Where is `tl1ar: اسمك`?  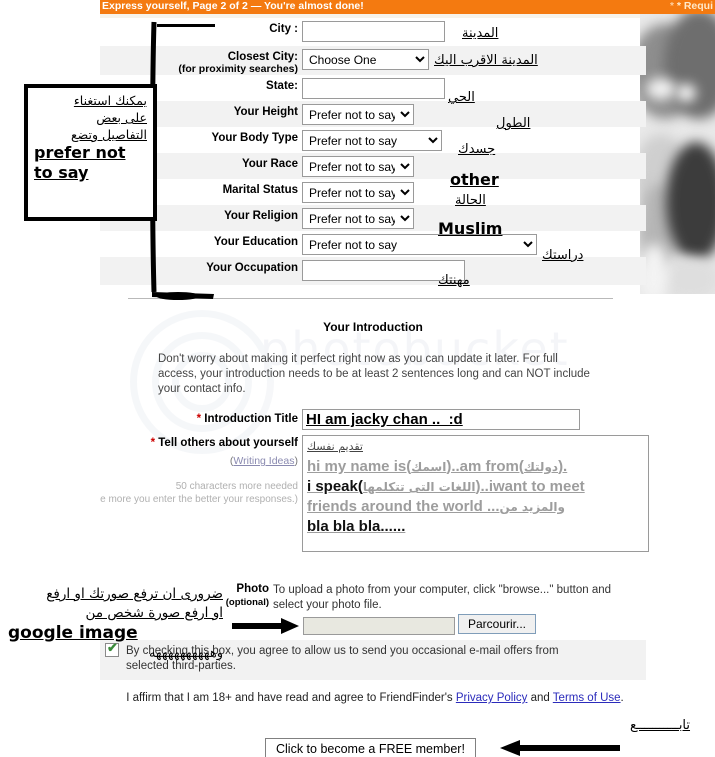 tl1ar: اسمك is located at coordinates (429, 467).